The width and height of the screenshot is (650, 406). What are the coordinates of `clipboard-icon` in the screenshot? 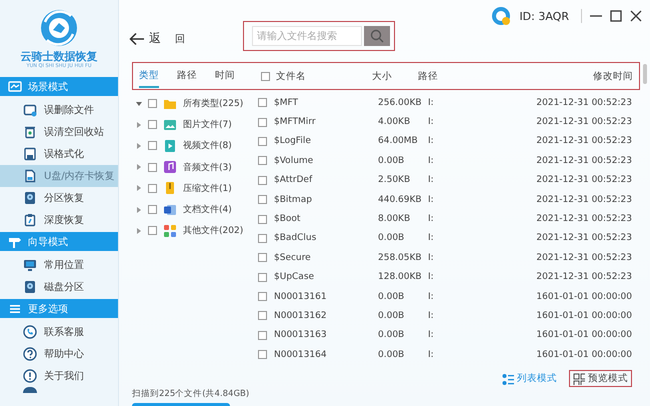 It's located at (30, 220).